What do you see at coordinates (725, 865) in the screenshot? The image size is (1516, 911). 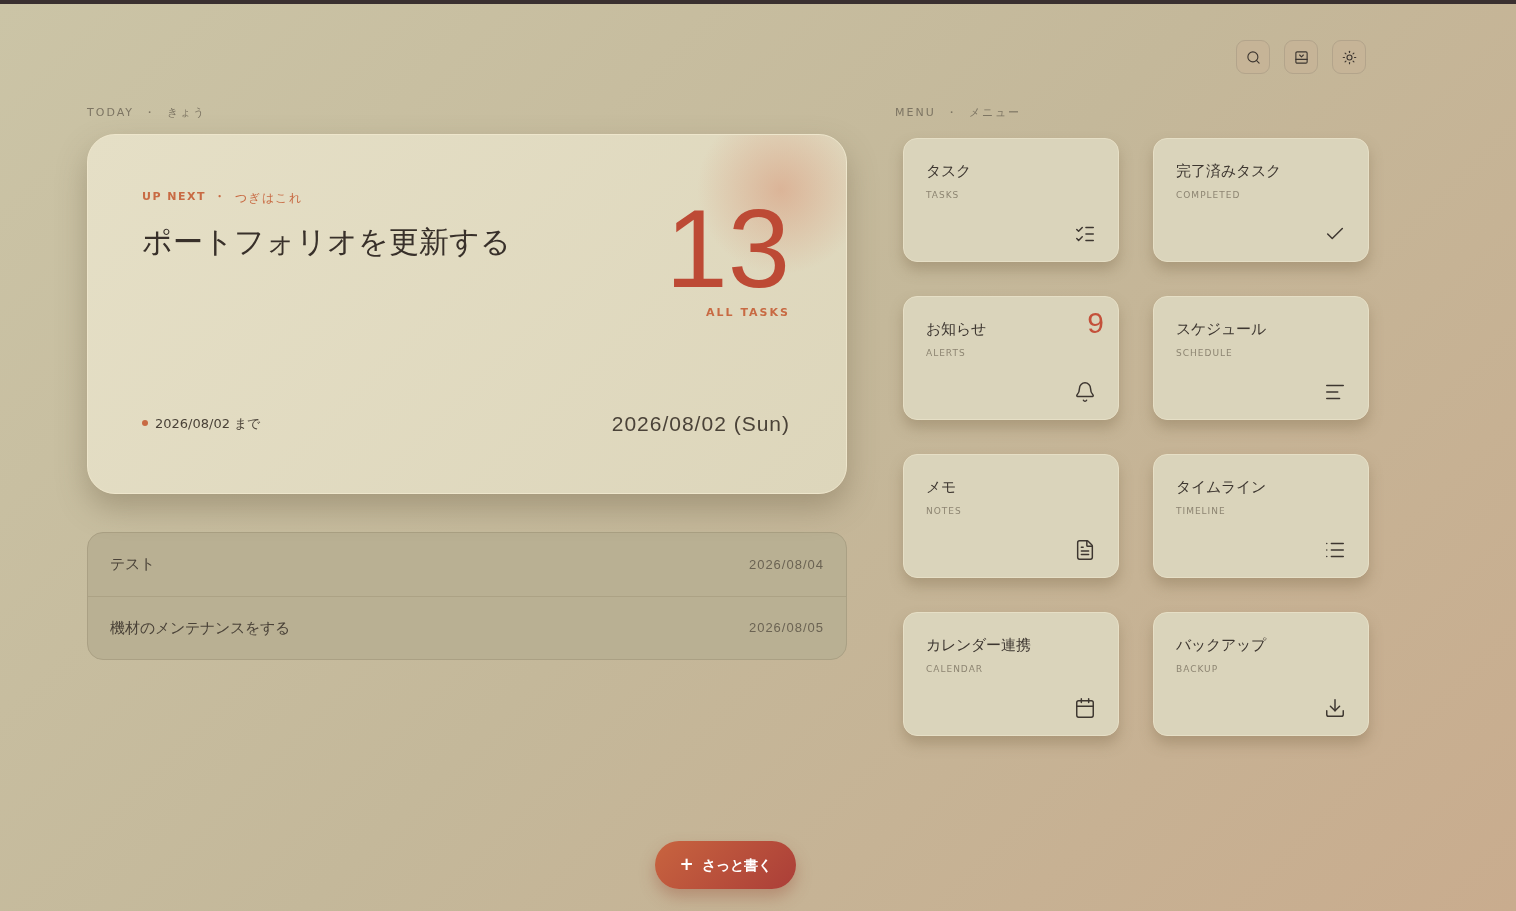 I see `quick-write-button: + さっと書く` at bounding box center [725, 865].